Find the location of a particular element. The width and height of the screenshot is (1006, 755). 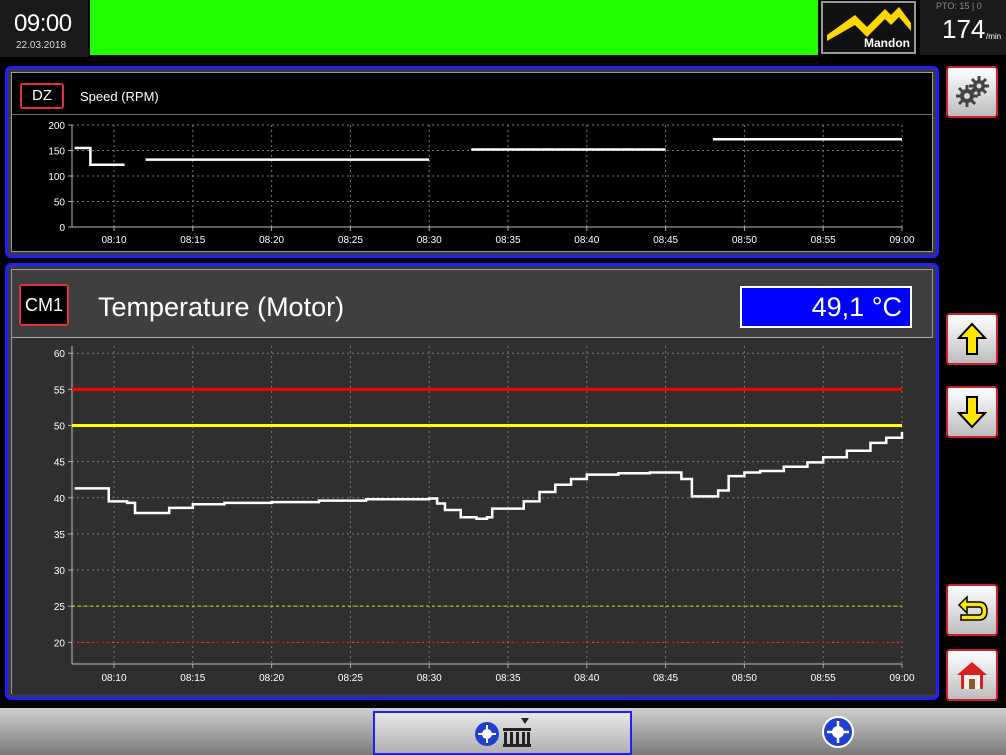

pto-label: PTO: 15 | 0 is located at coordinates (959, 6).